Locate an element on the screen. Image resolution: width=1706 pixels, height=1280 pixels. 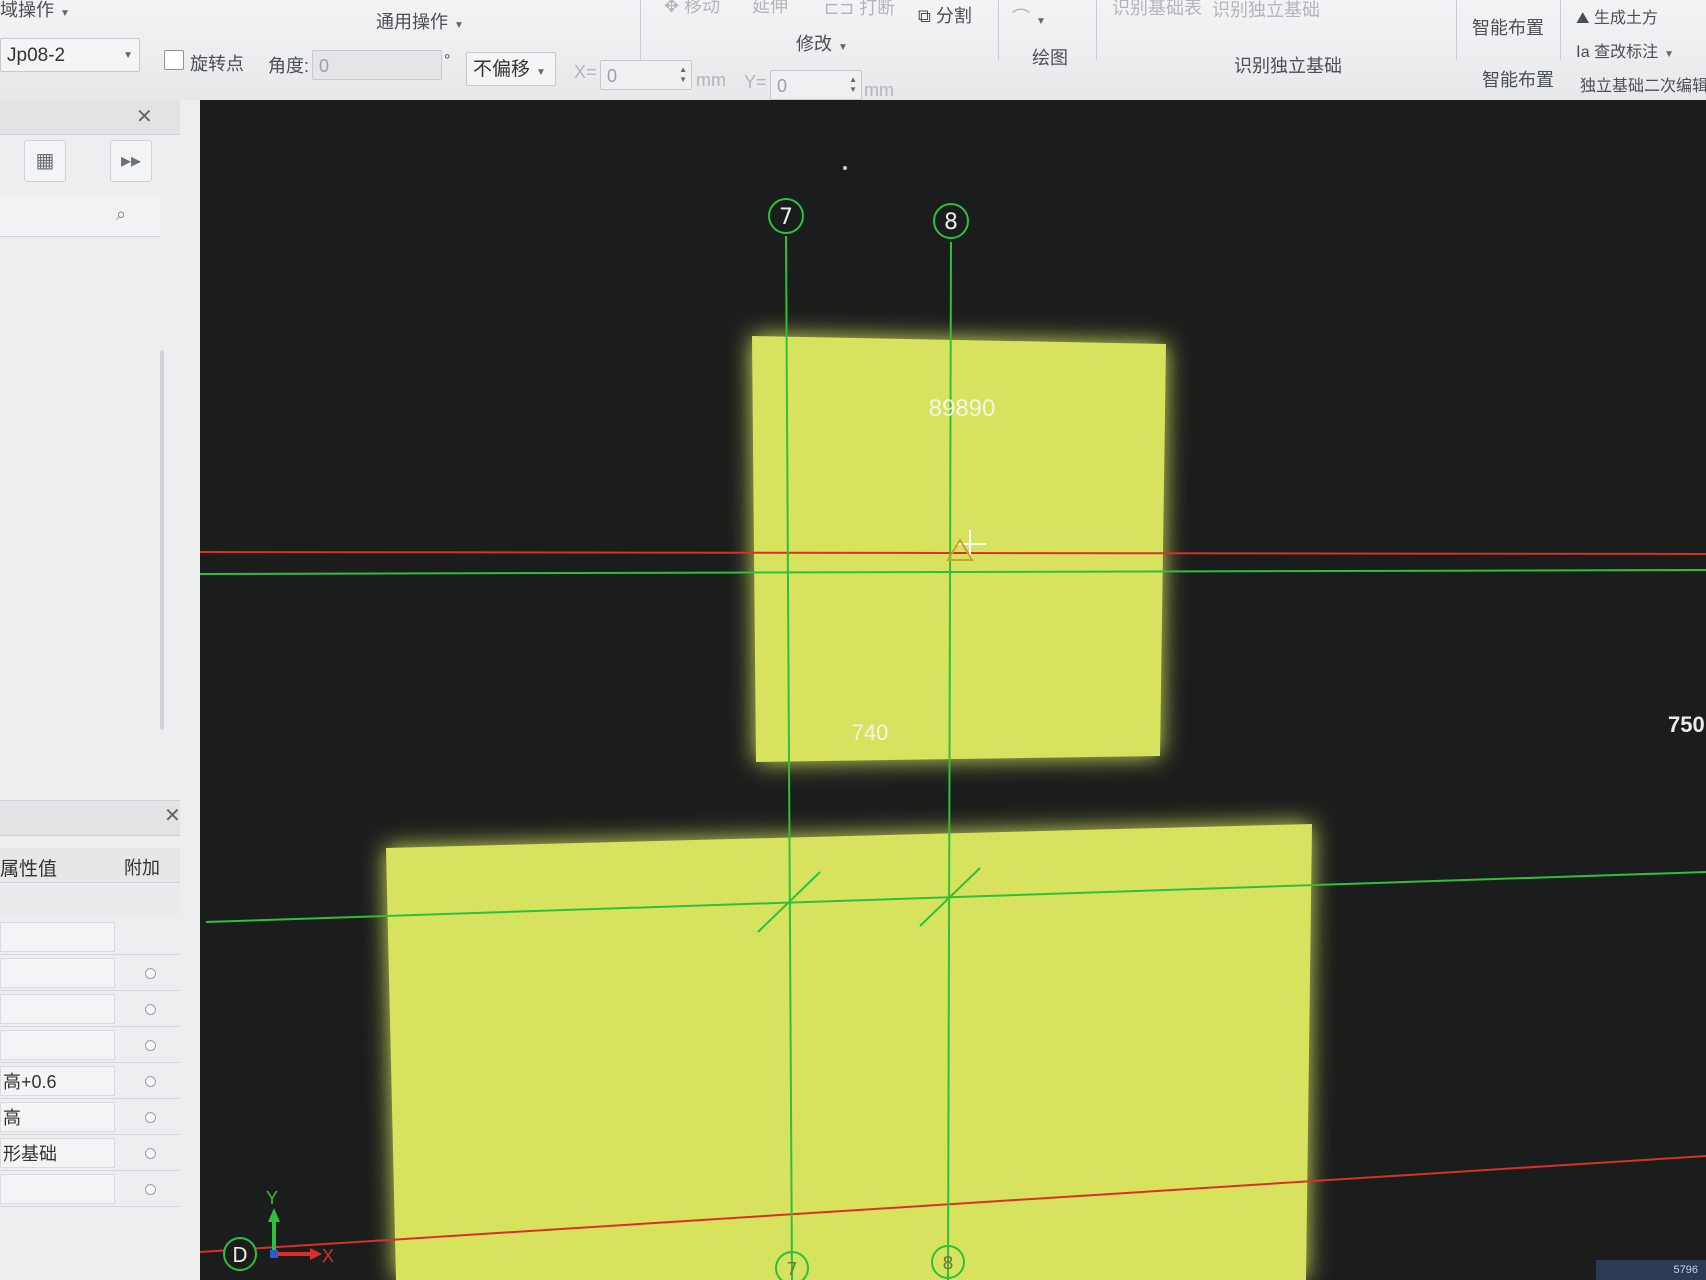
smart-layout-button: 智能布置 is located at coordinates (1508, 27).